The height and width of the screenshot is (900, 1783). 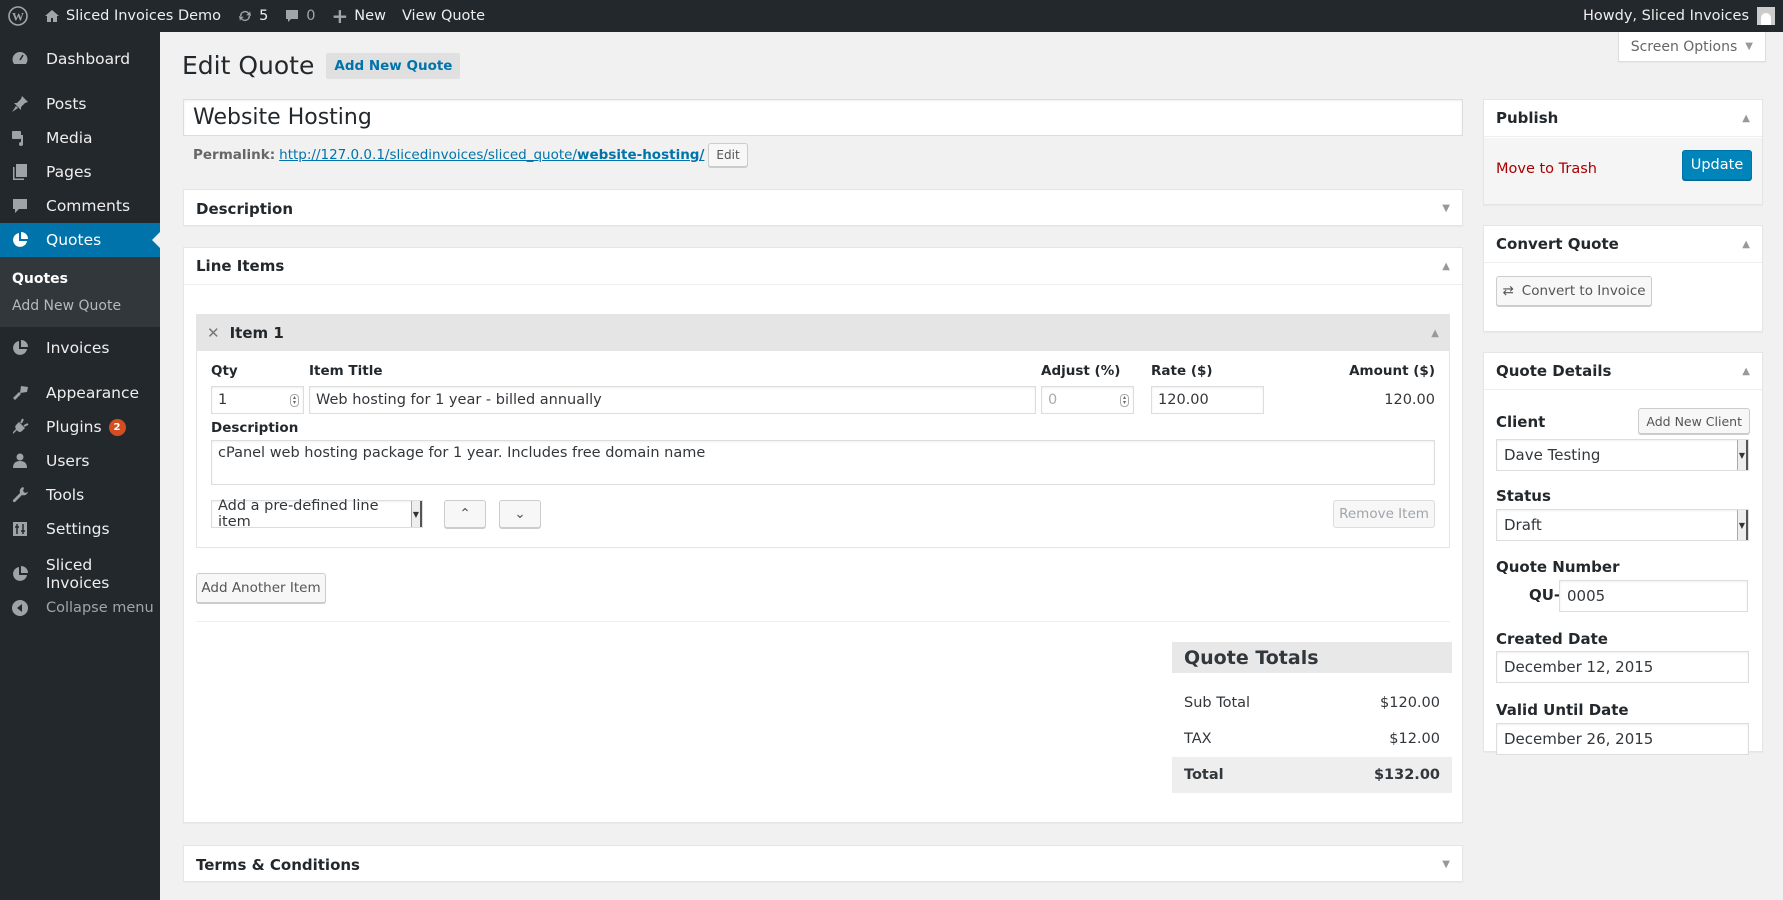 What do you see at coordinates (1207, 400) in the screenshot?
I see `rate-input: 120.00` at bounding box center [1207, 400].